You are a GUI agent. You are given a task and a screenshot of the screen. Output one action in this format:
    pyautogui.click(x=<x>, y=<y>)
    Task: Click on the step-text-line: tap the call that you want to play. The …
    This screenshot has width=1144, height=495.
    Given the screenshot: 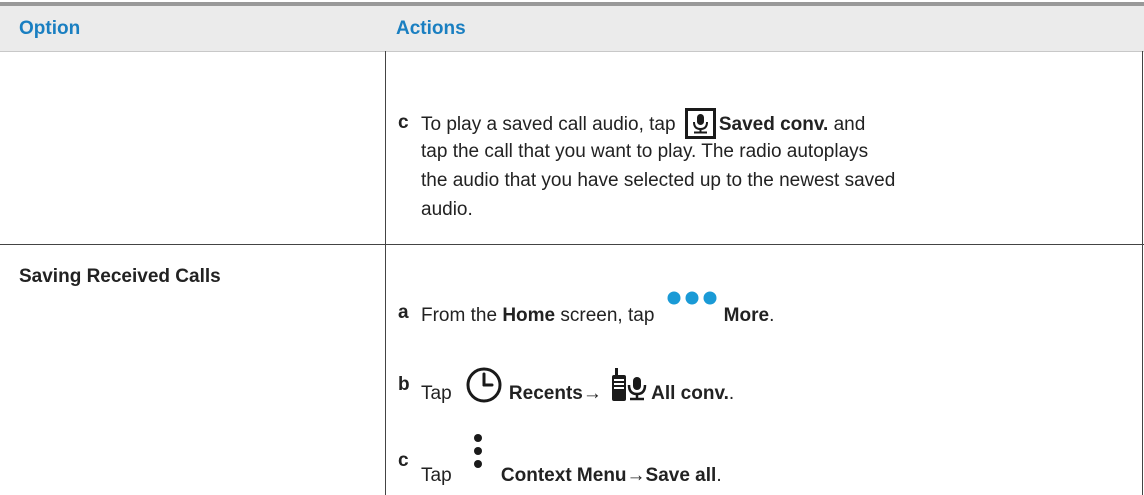 What is the action you would take?
    pyautogui.click(x=645, y=151)
    